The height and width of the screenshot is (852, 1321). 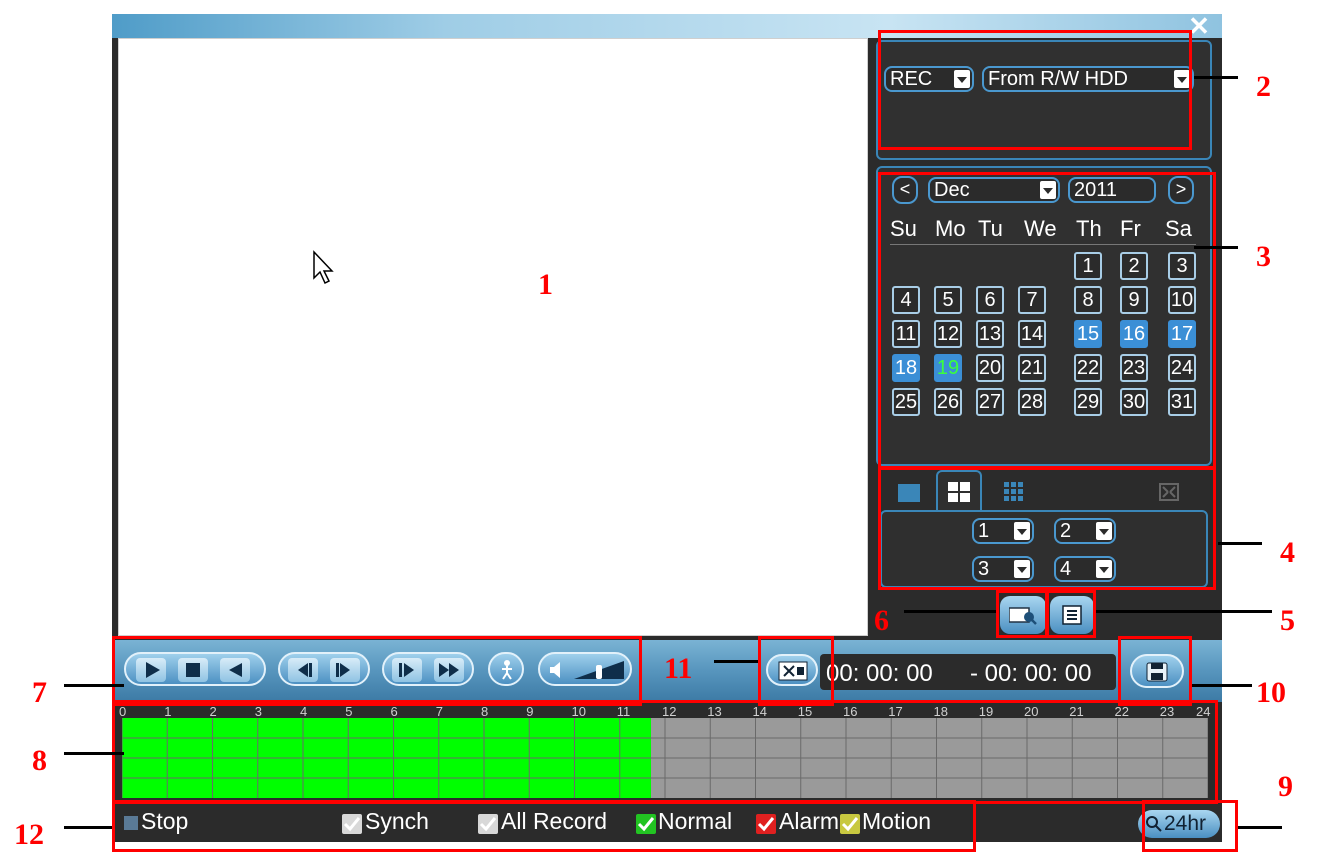 What do you see at coordinates (1271, 692) in the screenshot?
I see `callout-10: 10` at bounding box center [1271, 692].